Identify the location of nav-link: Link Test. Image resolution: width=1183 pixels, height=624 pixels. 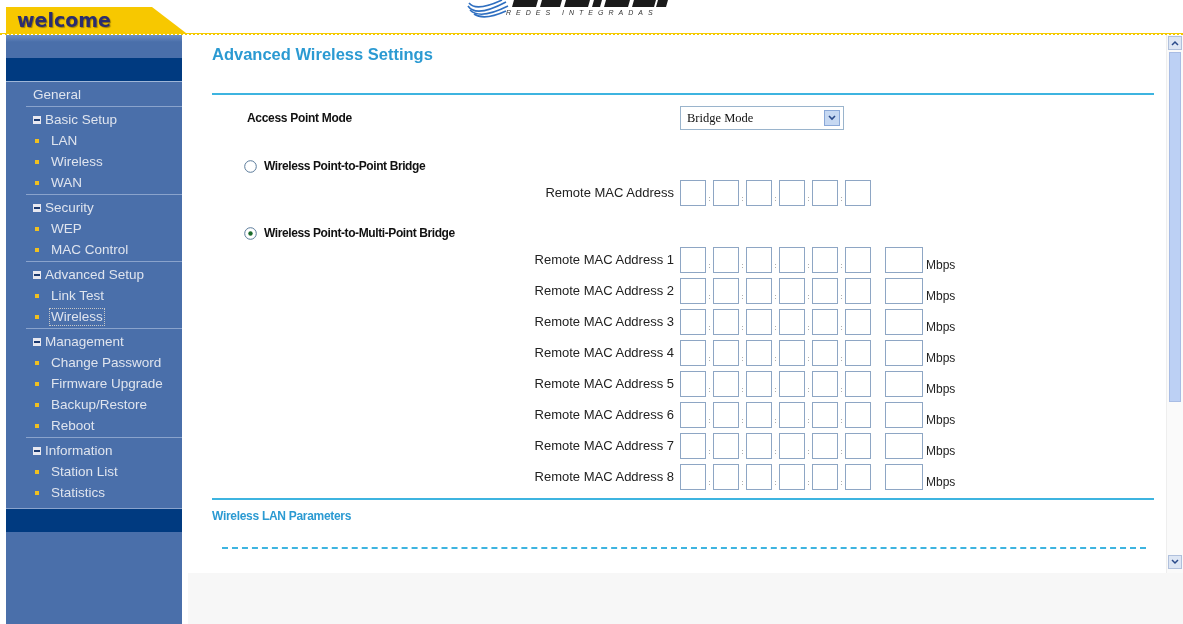
(78, 295).